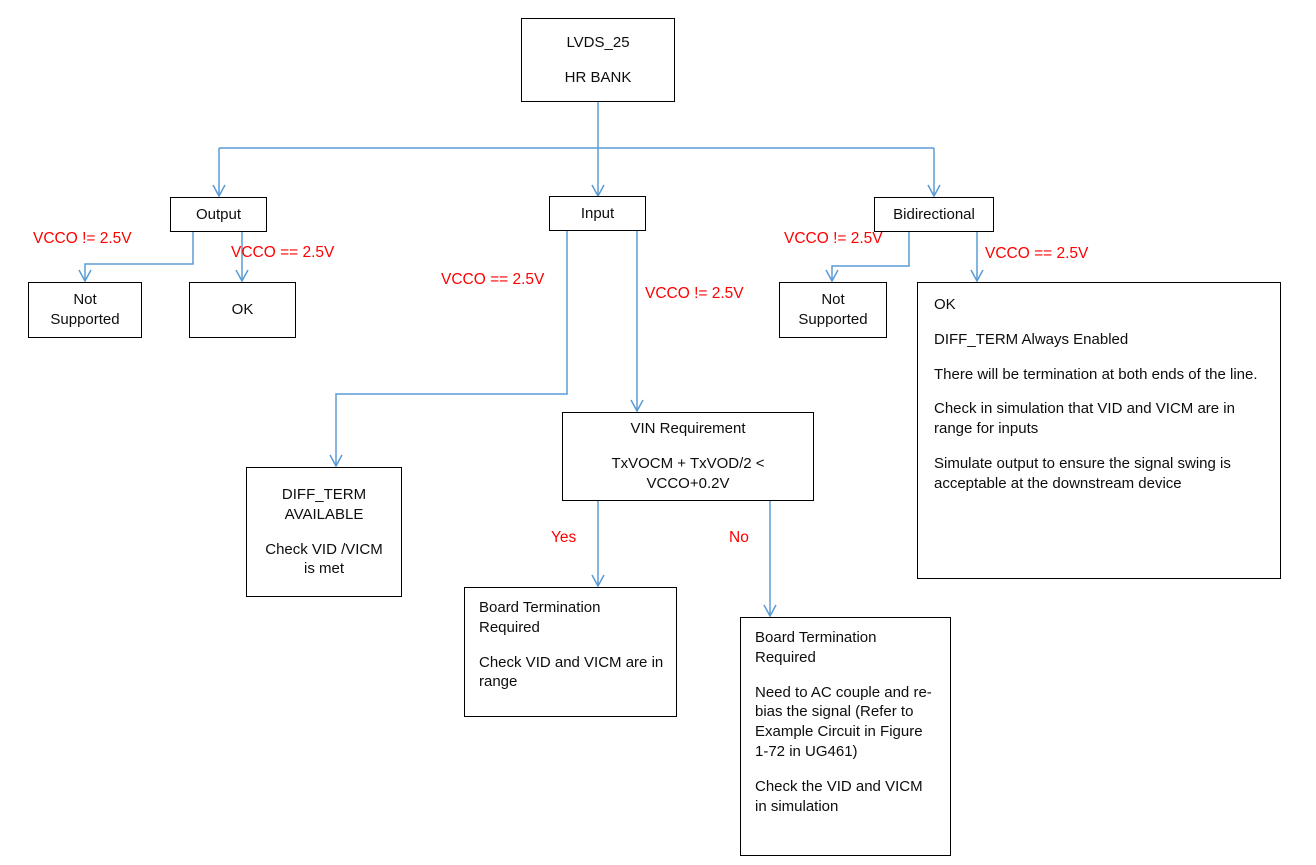 This screenshot has height=865, width=1316. Describe the element at coordinates (598, 581) in the screenshot. I see `arrowhead-vin-yes` at that location.